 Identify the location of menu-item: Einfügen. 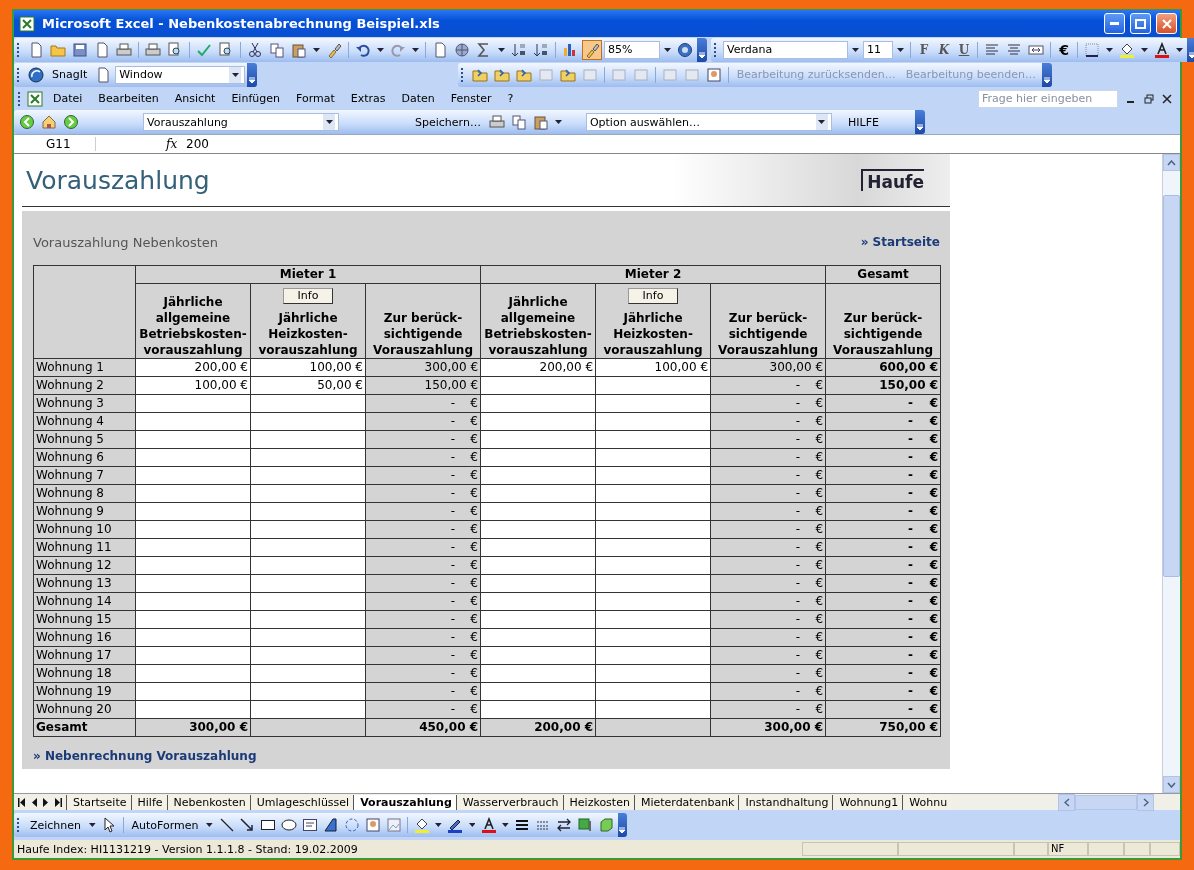
(255, 98).